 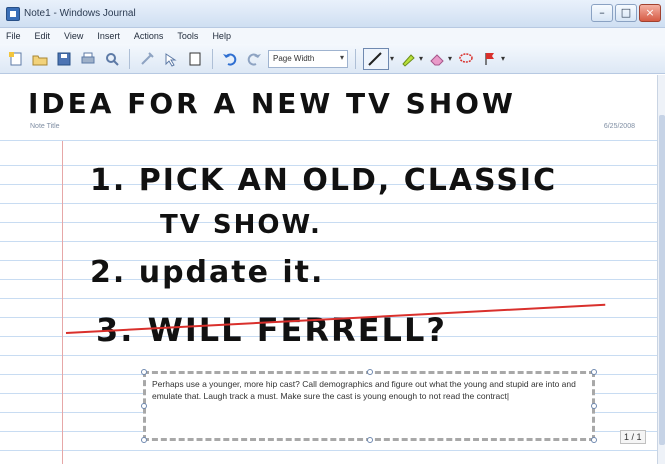 What do you see at coordinates (13, 14) in the screenshot?
I see `journal-app-icon` at bounding box center [13, 14].